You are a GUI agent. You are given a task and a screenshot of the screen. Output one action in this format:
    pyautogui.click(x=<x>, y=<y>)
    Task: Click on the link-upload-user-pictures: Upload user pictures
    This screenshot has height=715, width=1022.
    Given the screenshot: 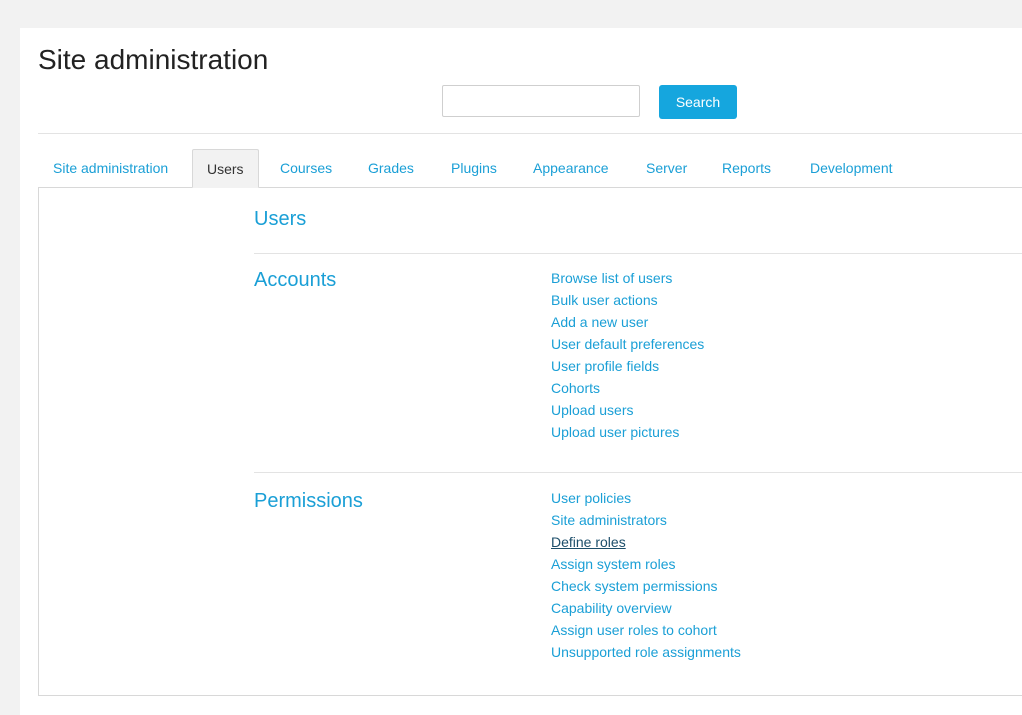 What is the action you would take?
    pyautogui.click(x=615, y=432)
    